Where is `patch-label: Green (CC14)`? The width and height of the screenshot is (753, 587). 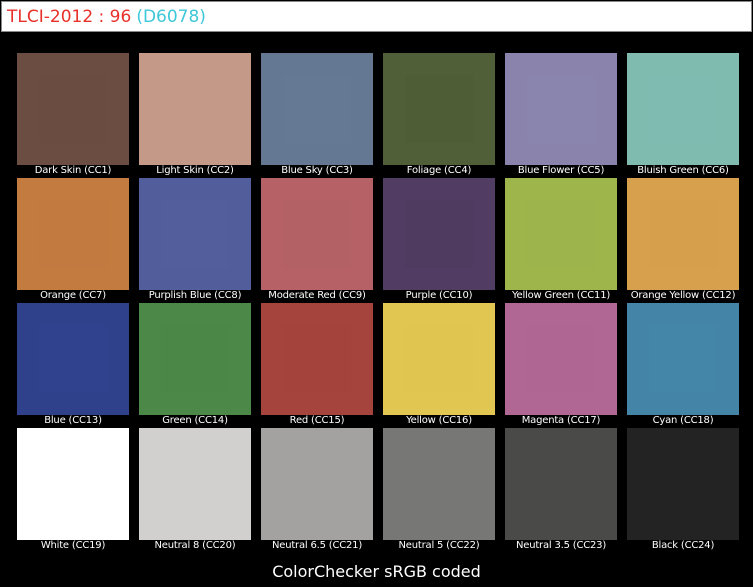 patch-label: Green (CC14) is located at coordinates (195, 420).